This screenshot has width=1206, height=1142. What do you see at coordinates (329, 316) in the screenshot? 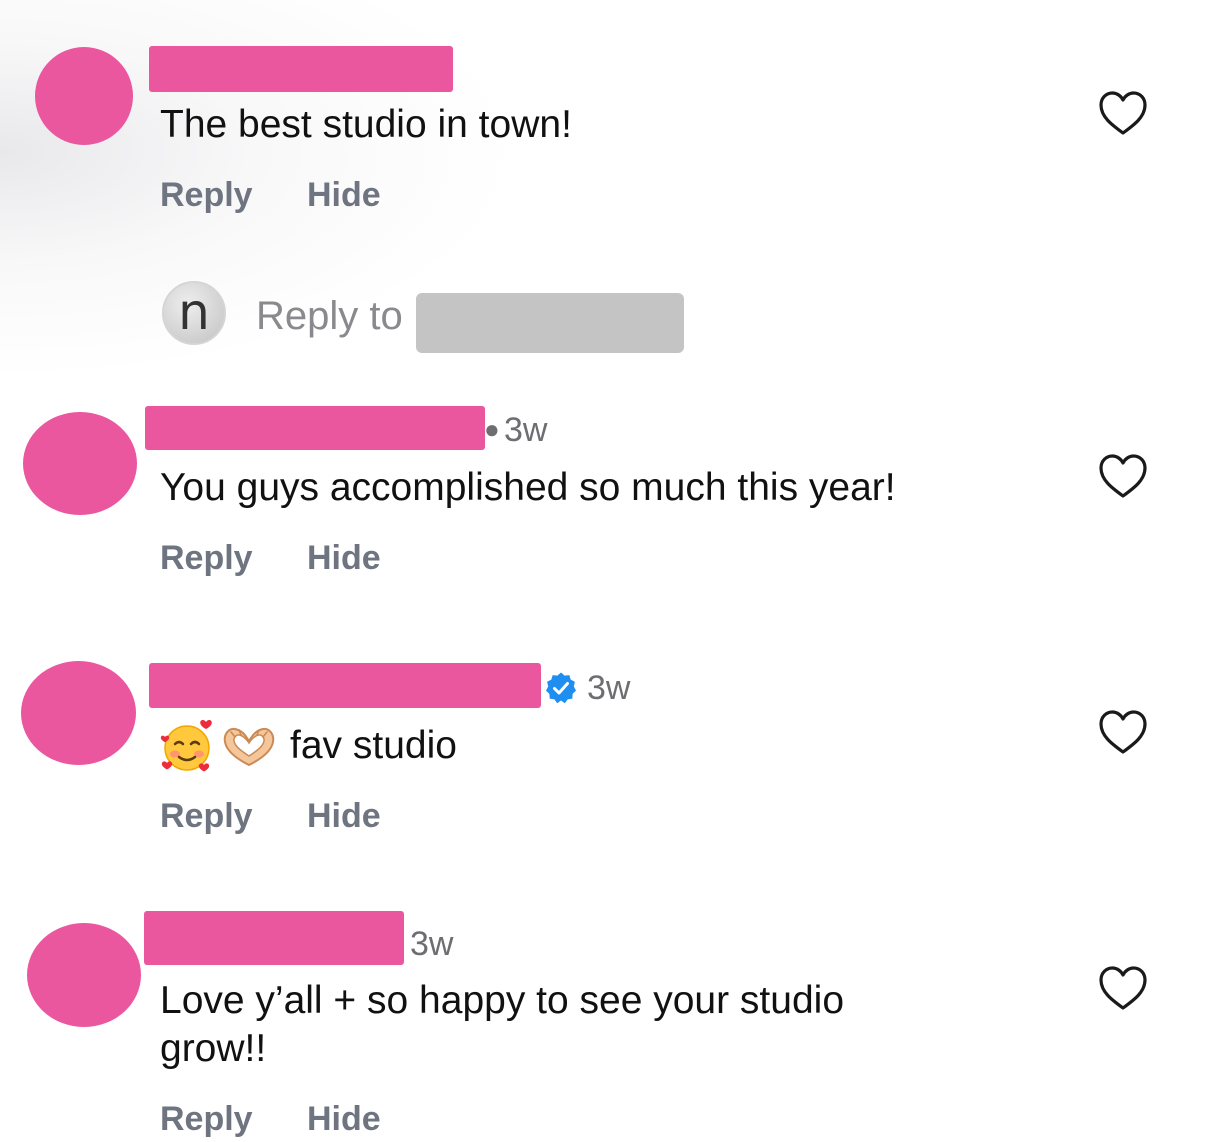
I see `reply-to-prompt: Reply to` at bounding box center [329, 316].